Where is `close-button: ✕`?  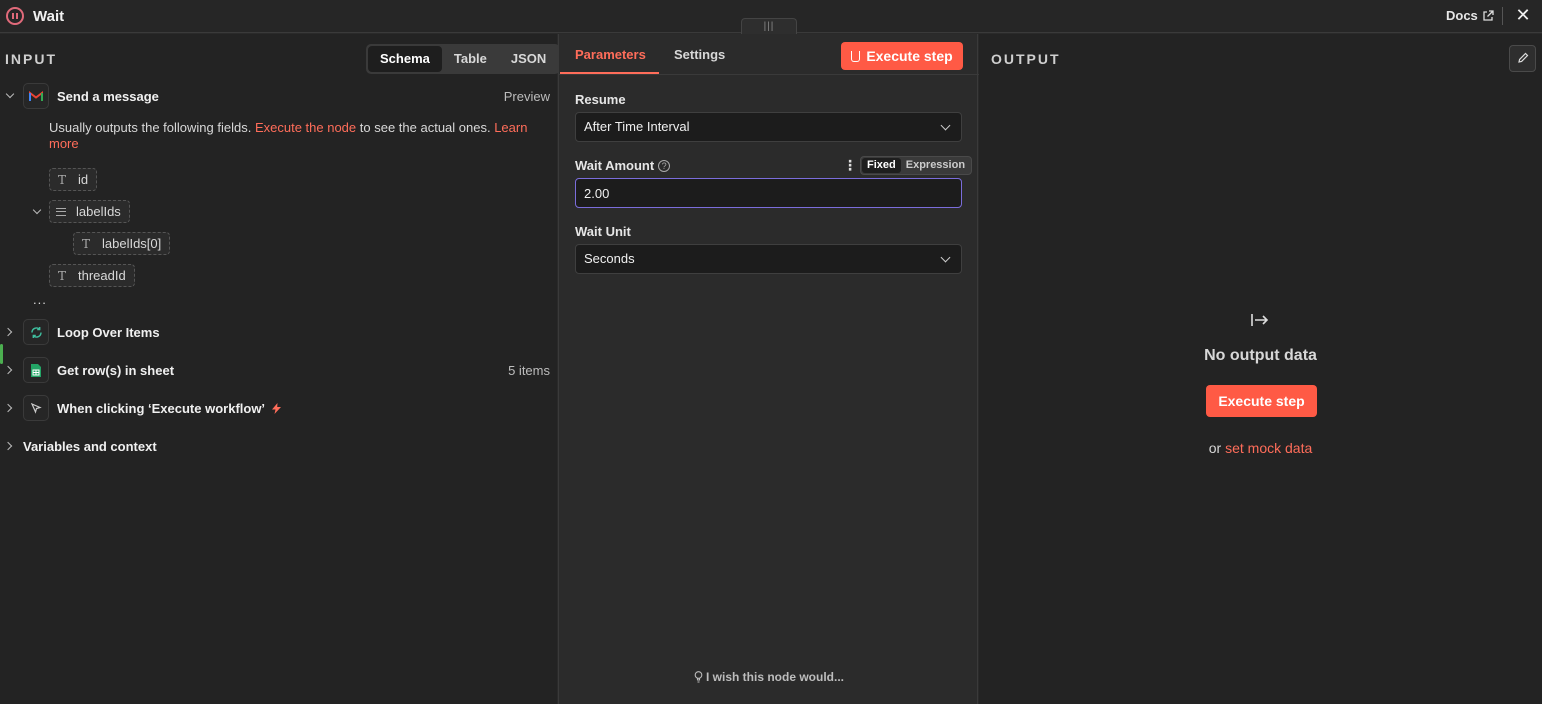 close-button: ✕ is located at coordinates (1523, 15).